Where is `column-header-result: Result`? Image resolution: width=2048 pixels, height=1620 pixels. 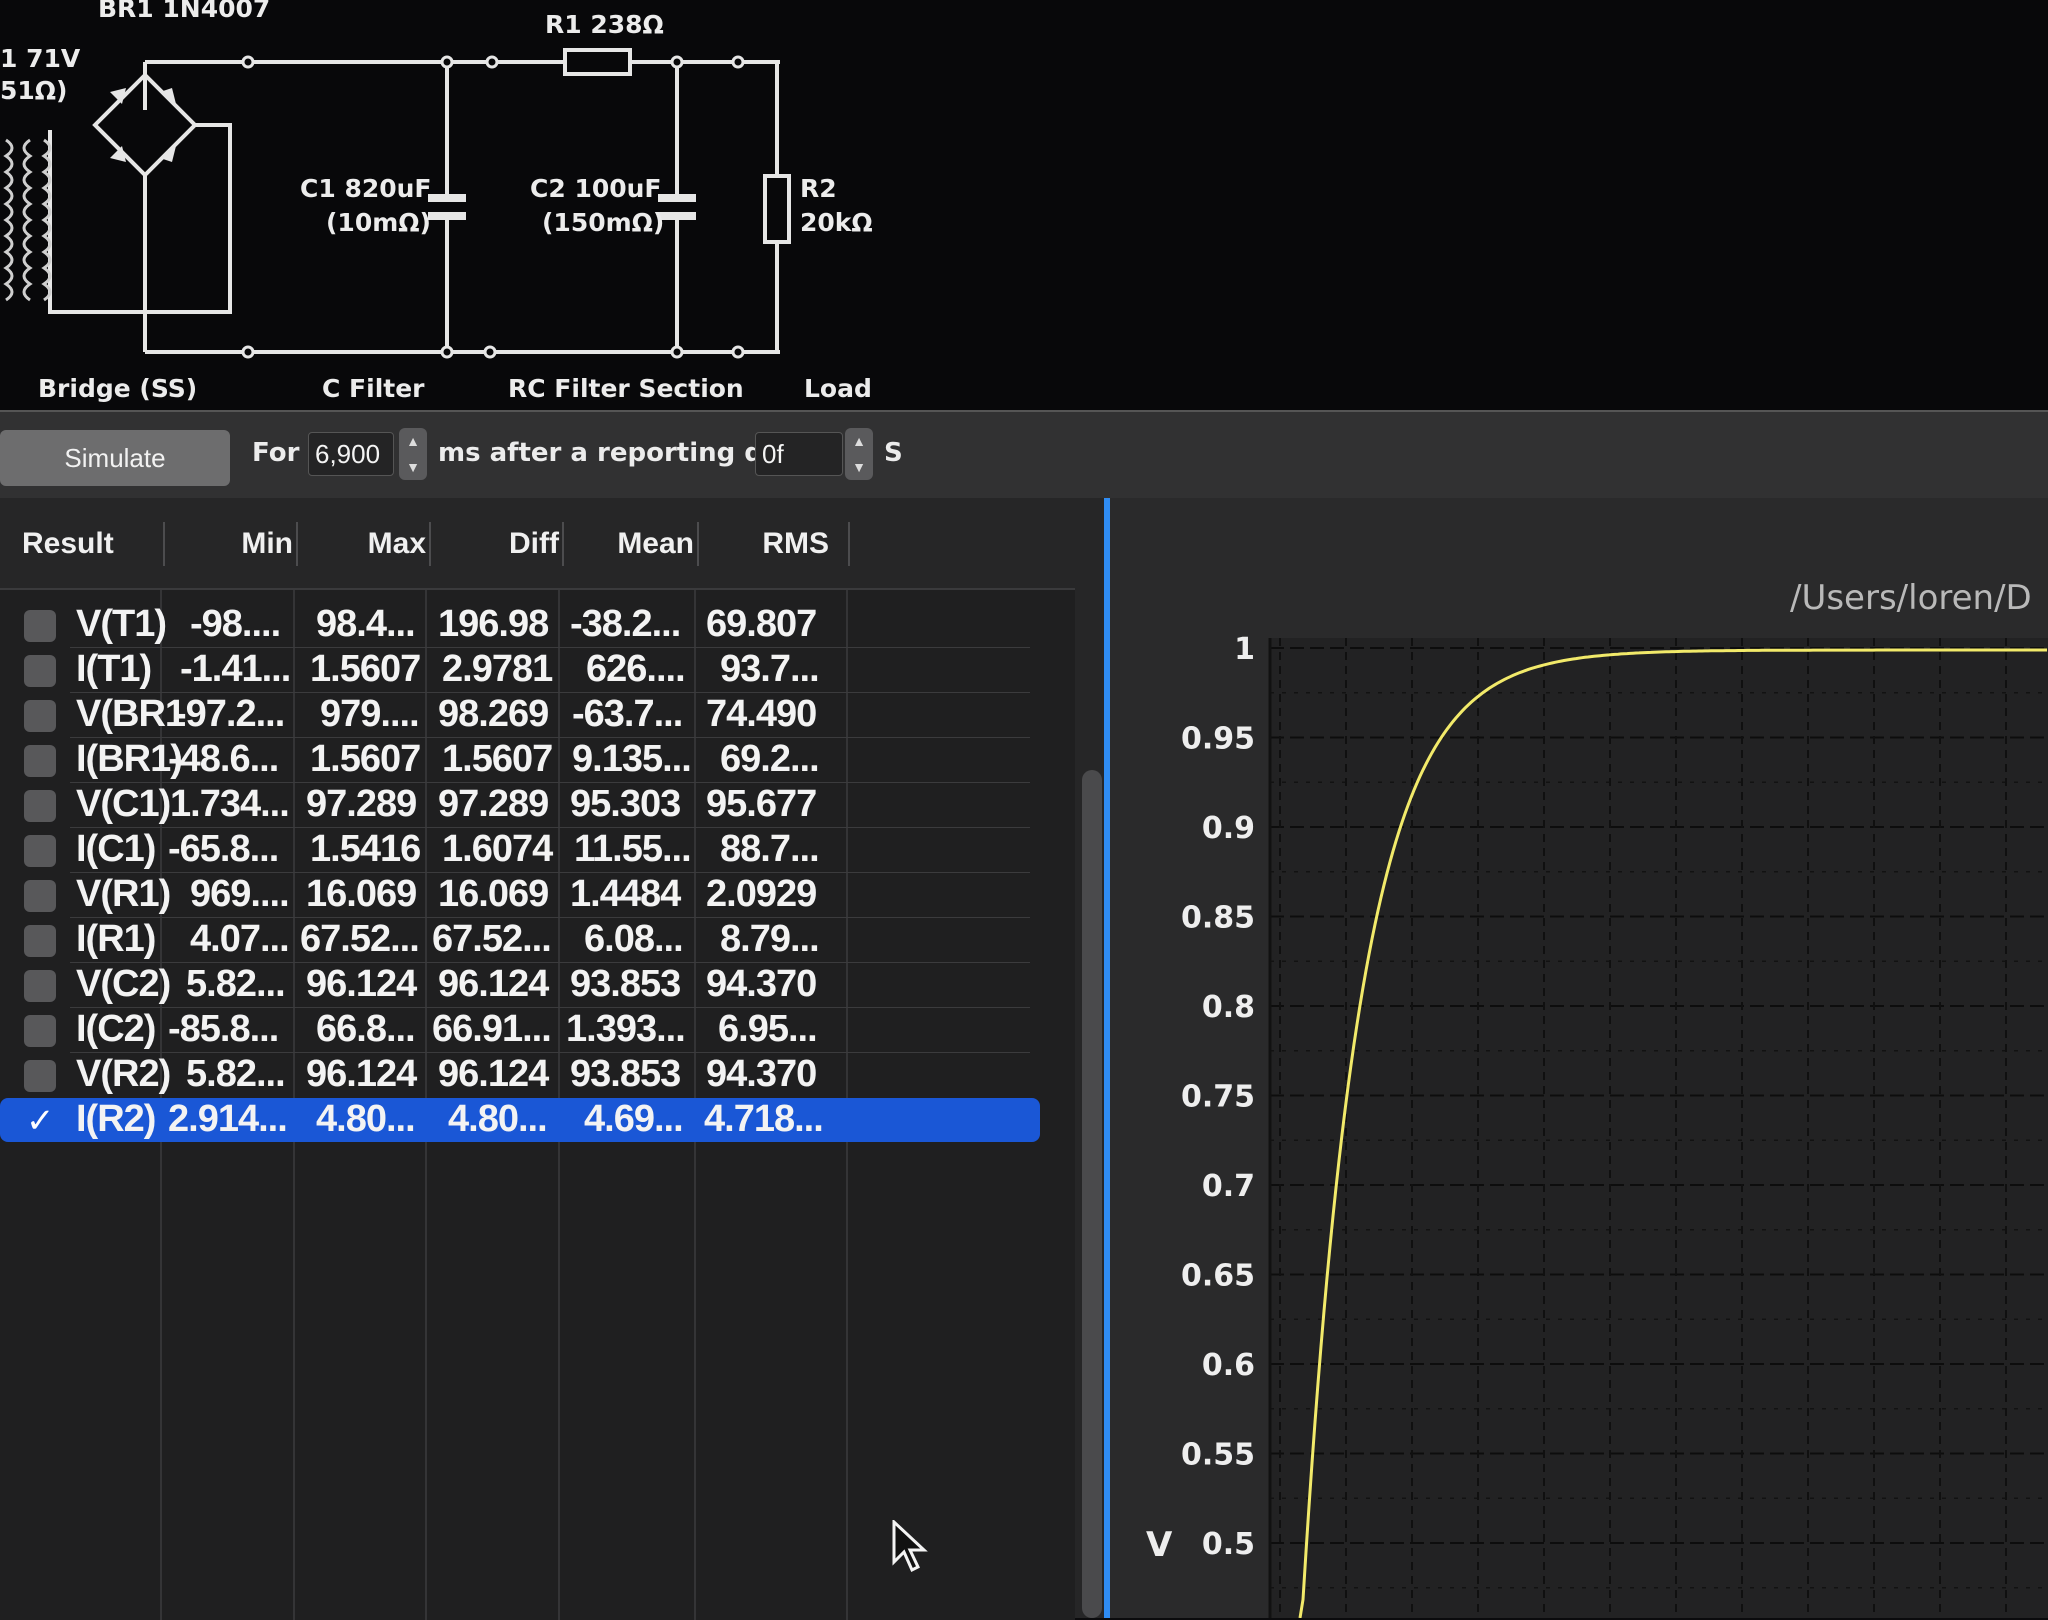 column-header-result: Result is located at coordinates (68, 544).